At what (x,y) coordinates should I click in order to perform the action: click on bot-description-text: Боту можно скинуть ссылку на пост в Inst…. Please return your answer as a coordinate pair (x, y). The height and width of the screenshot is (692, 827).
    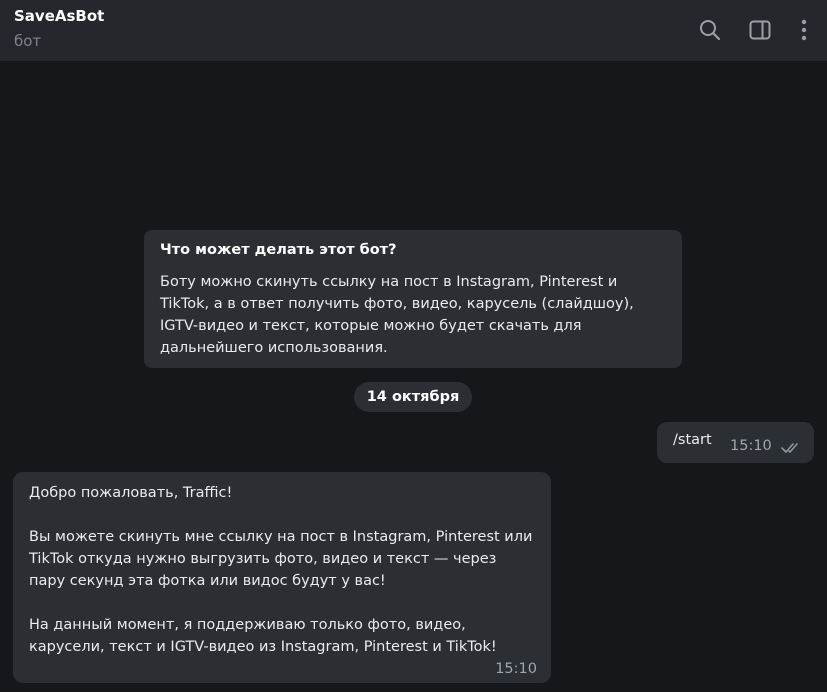
    Looking at the image, I should click on (397, 315).